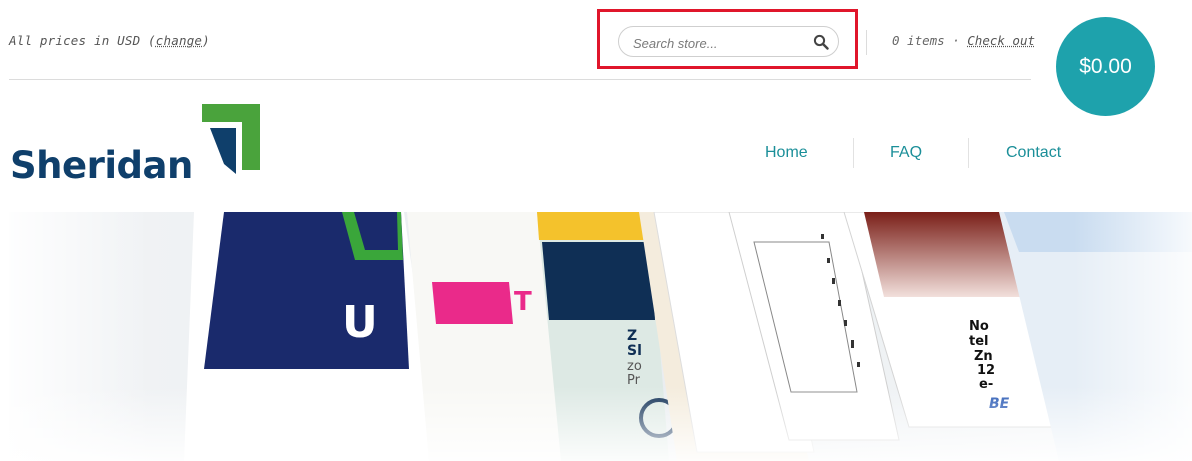 The height and width of the screenshot is (461, 1192). Describe the element at coordinates (866, 42) in the screenshot. I see `divider` at that location.